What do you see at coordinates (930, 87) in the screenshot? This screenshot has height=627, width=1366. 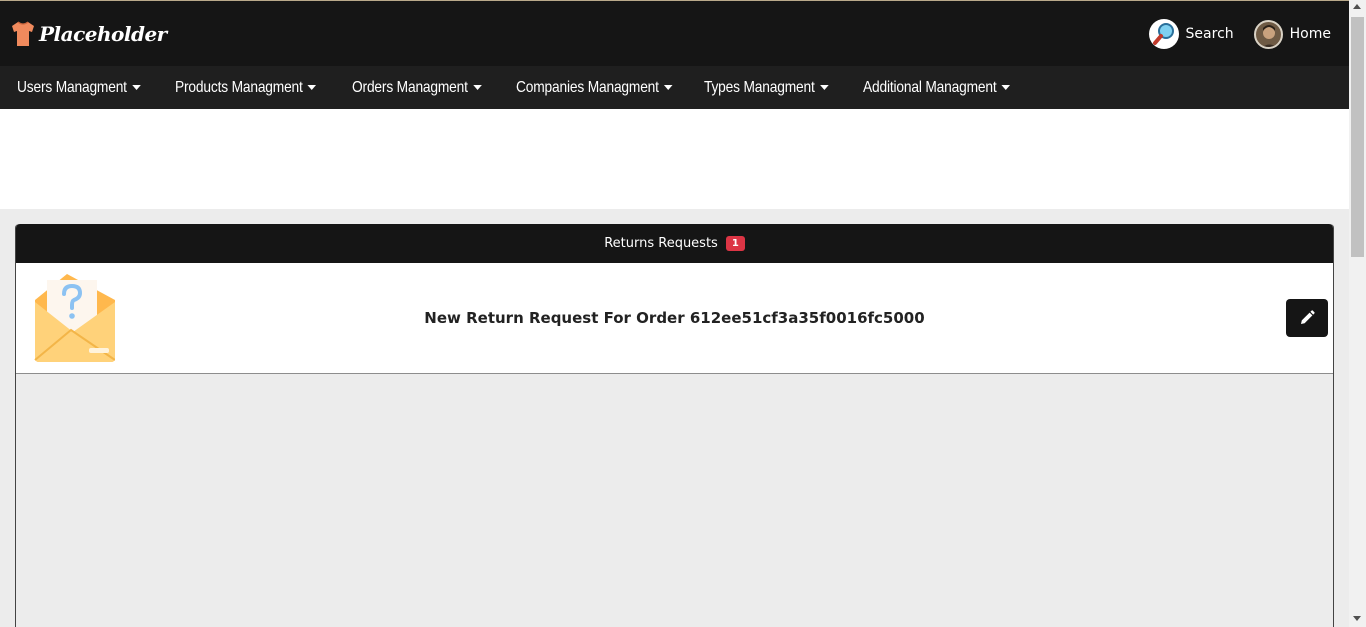 I see `nav-label: Additional Managment` at bounding box center [930, 87].